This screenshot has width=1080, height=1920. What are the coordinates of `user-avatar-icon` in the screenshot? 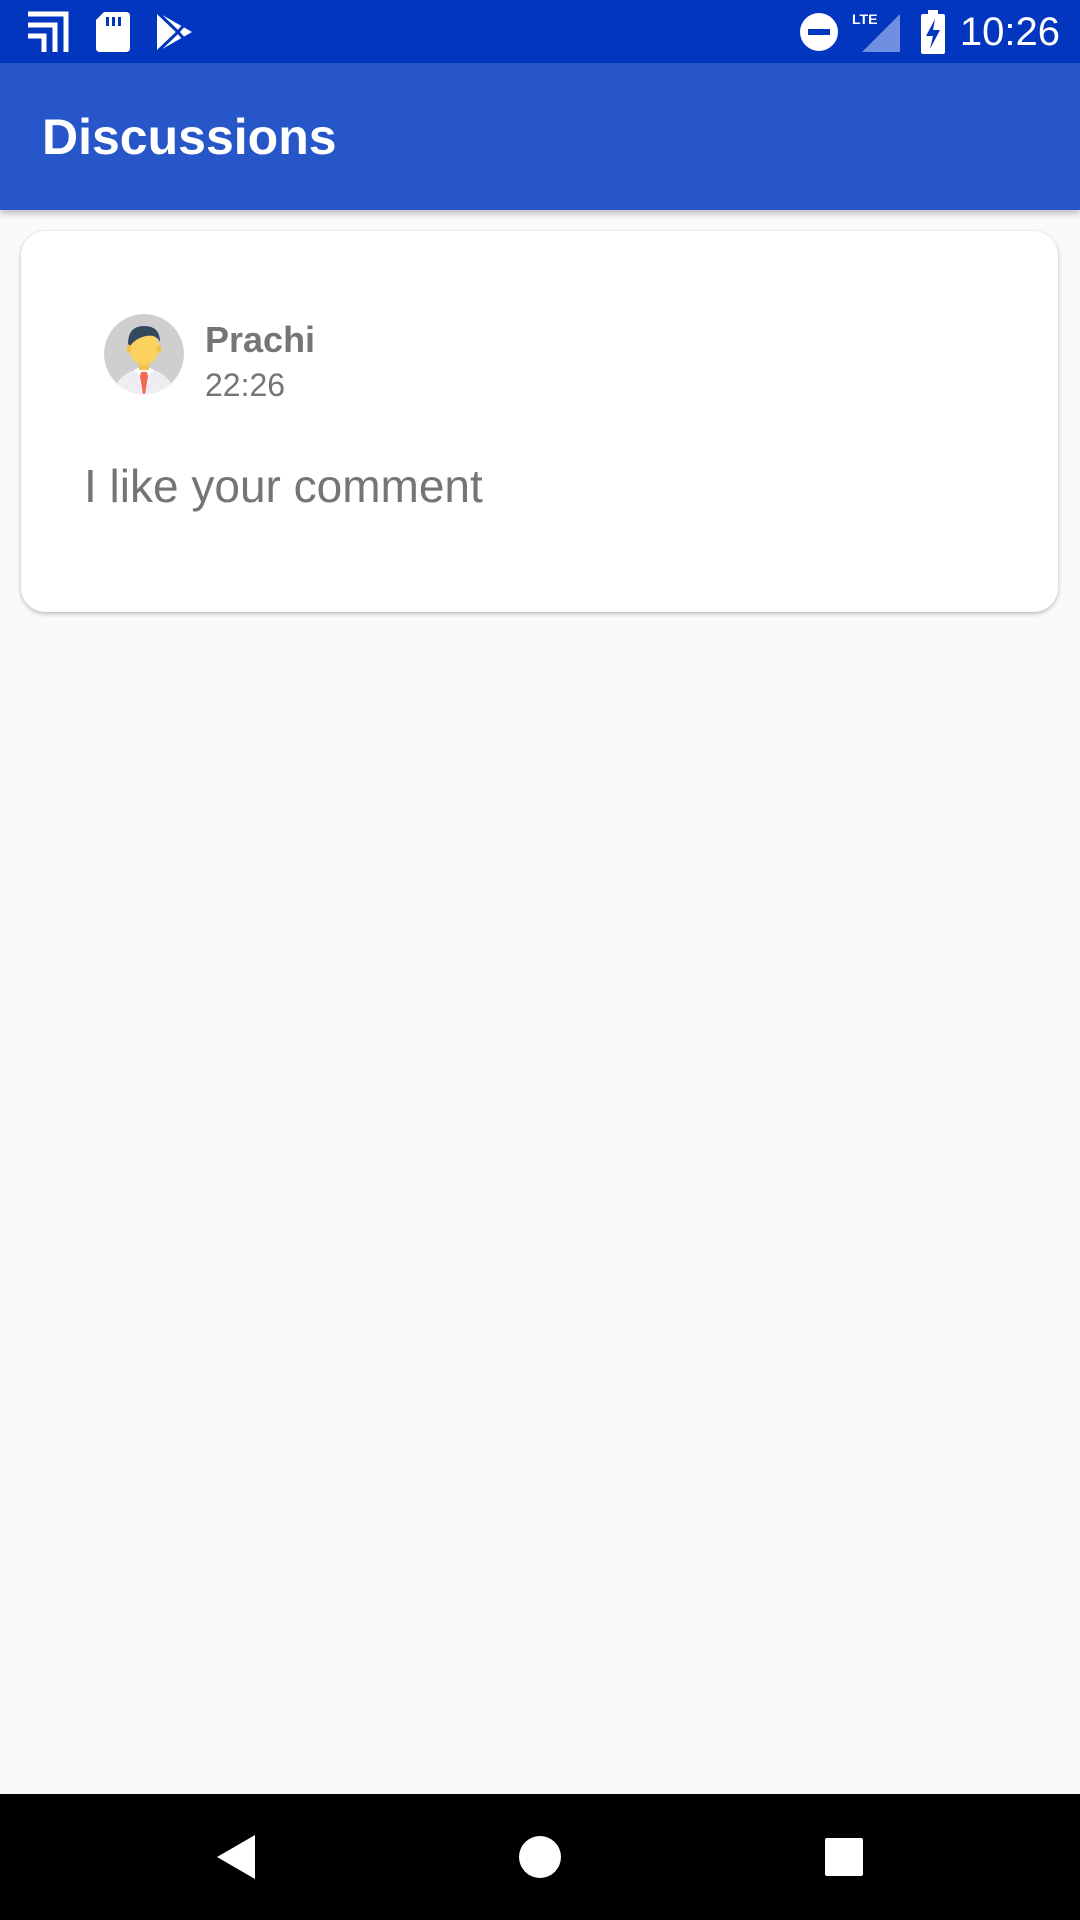 It's located at (144, 354).